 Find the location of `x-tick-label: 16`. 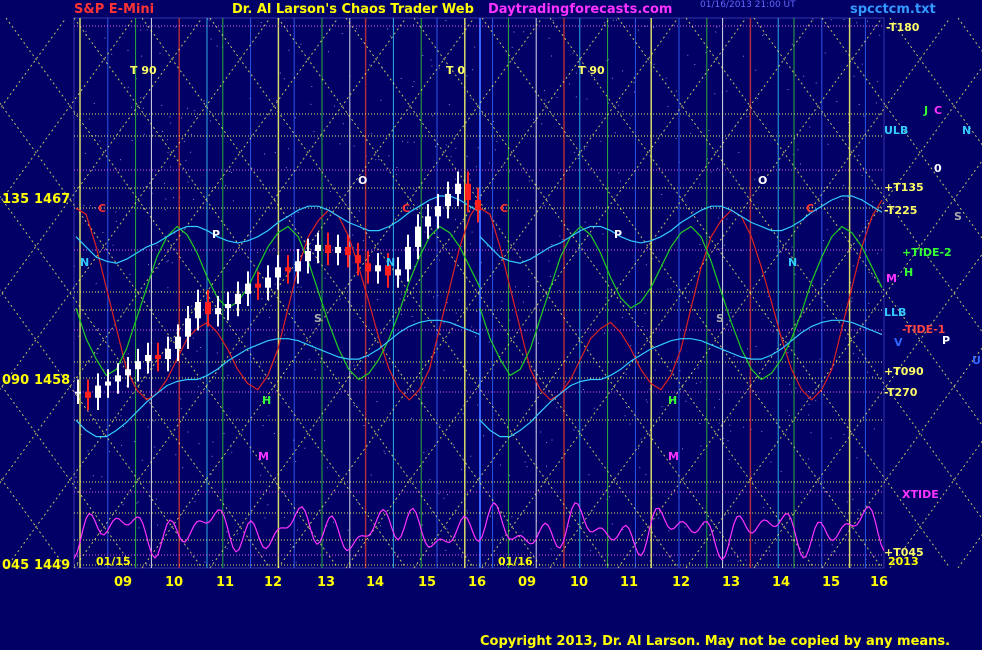

x-tick-label: 16 is located at coordinates (477, 582).